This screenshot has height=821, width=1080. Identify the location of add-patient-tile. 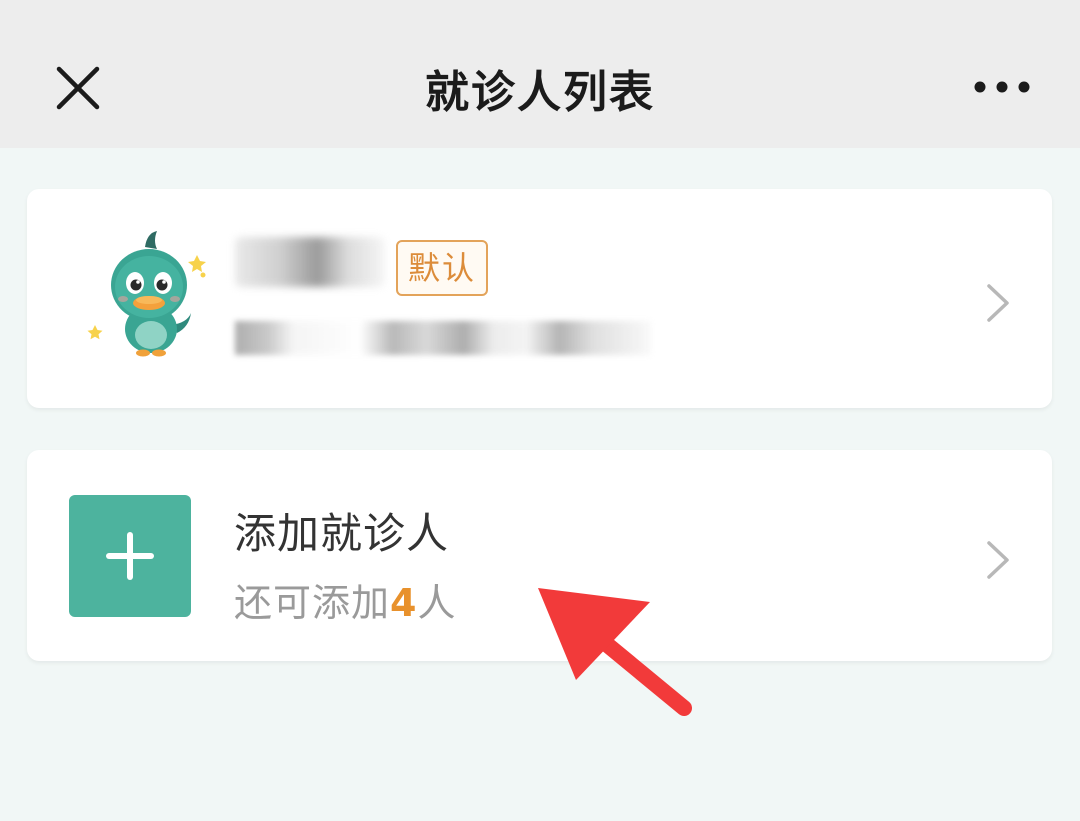
(130, 556).